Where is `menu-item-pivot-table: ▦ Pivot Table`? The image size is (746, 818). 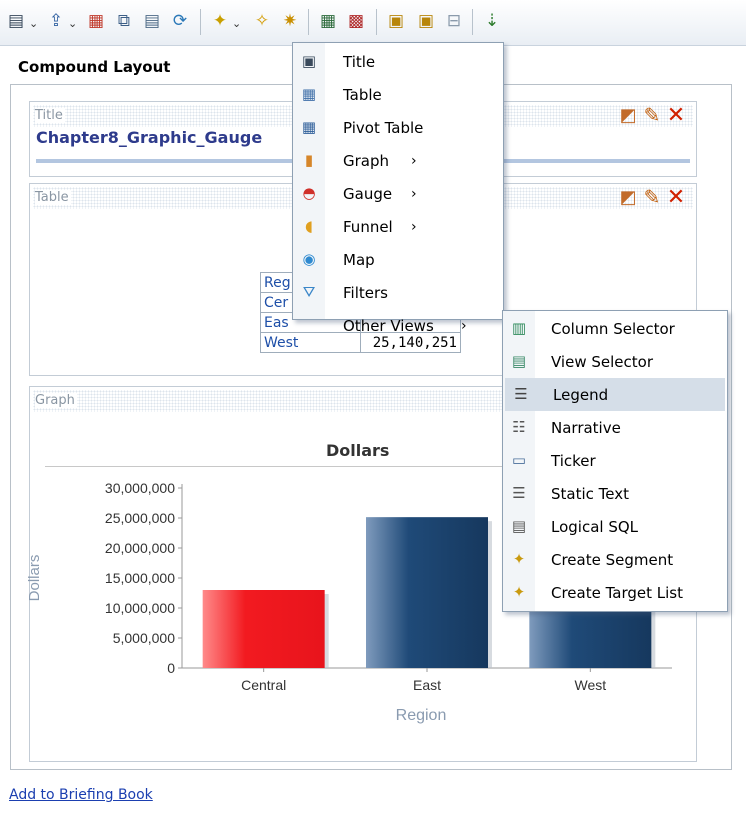 menu-item-pivot-table: ▦ Pivot Table is located at coordinates (398, 127).